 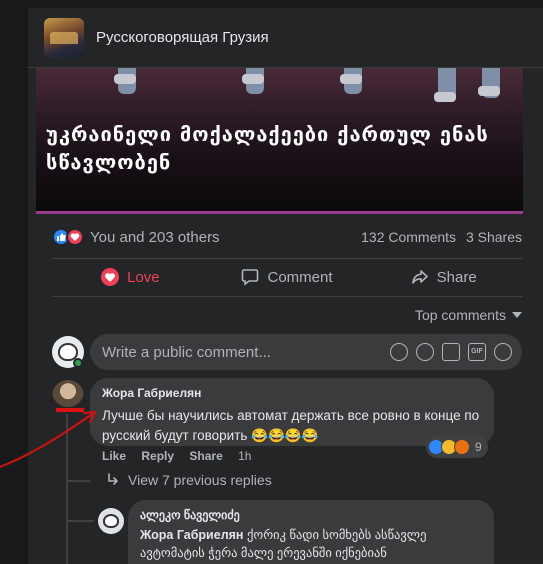 I want to click on reaction-count: You and 203 others, so click(x=155, y=237).